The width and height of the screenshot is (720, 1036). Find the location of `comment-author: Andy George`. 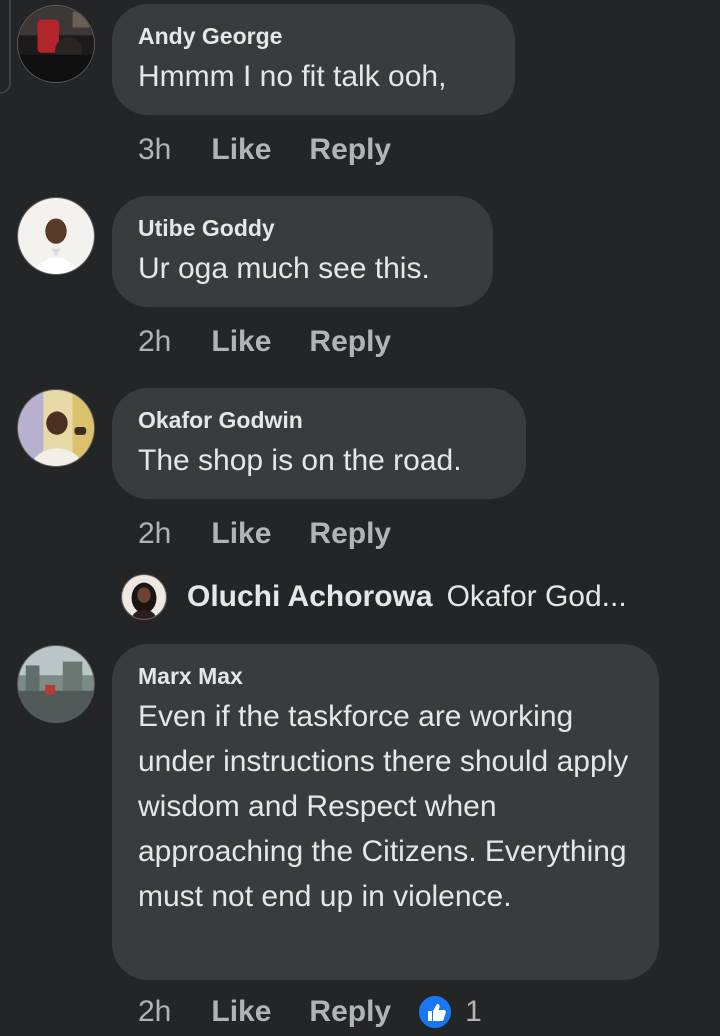

comment-author: Andy George is located at coordinates (312, 36).